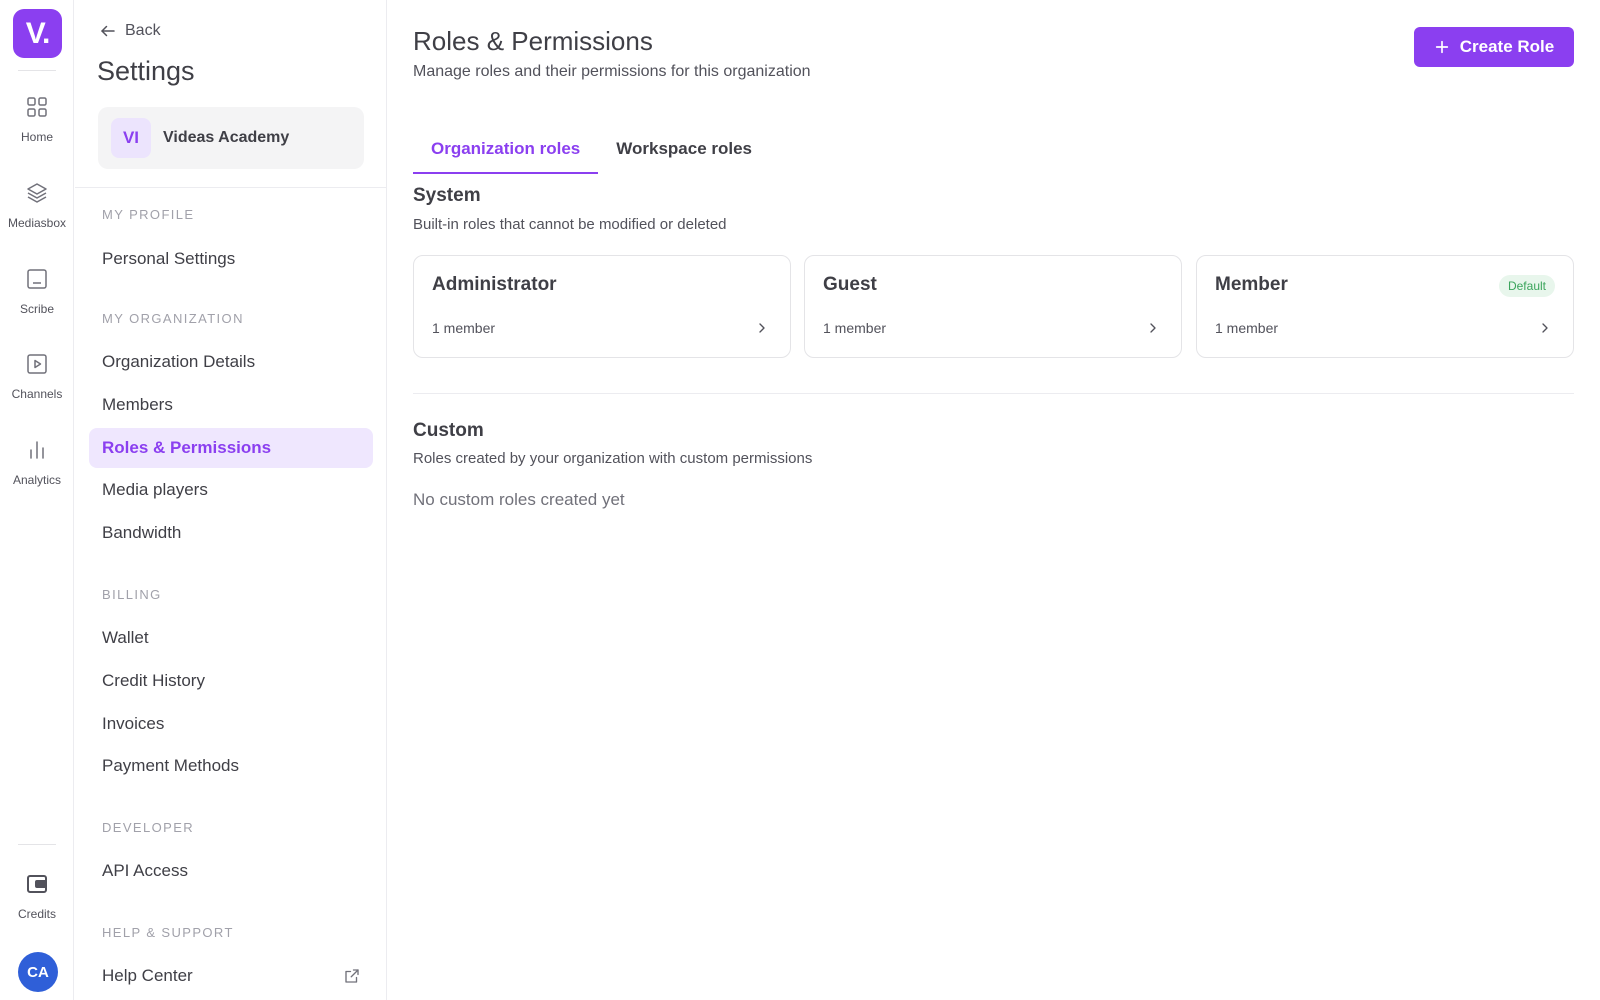 The width and height of the screenshot is (1600, 1000). What do you see at coordinates (231, 405) in the screenshot?
I see `sidebar-item-members: Members` at bounding box center [231, 405].